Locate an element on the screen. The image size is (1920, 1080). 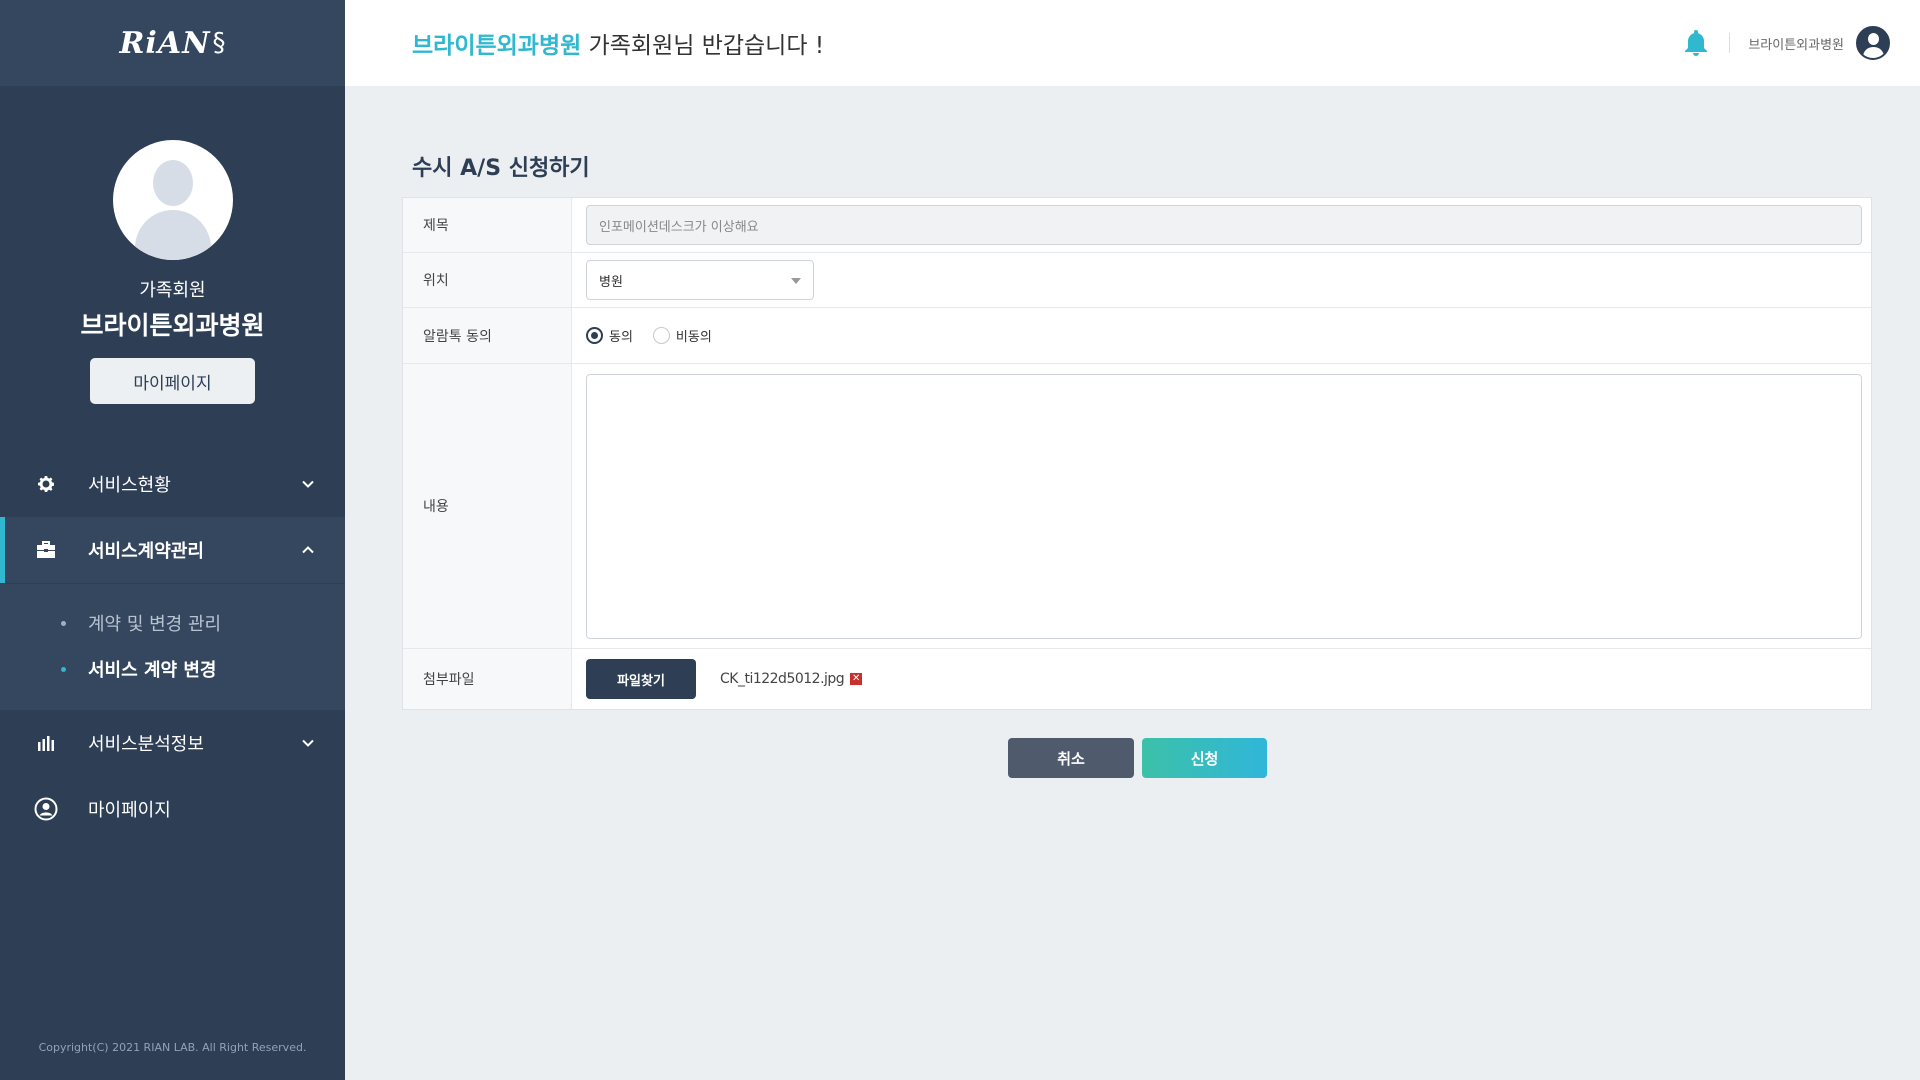
form-row-attachment: 첨부파일 파일찾기 CK_ti122d5012.jpg ✕ is located at coordinates (1137, 679).